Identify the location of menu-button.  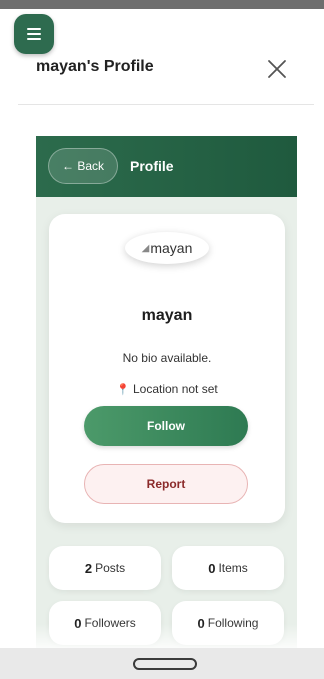
(34, 34).